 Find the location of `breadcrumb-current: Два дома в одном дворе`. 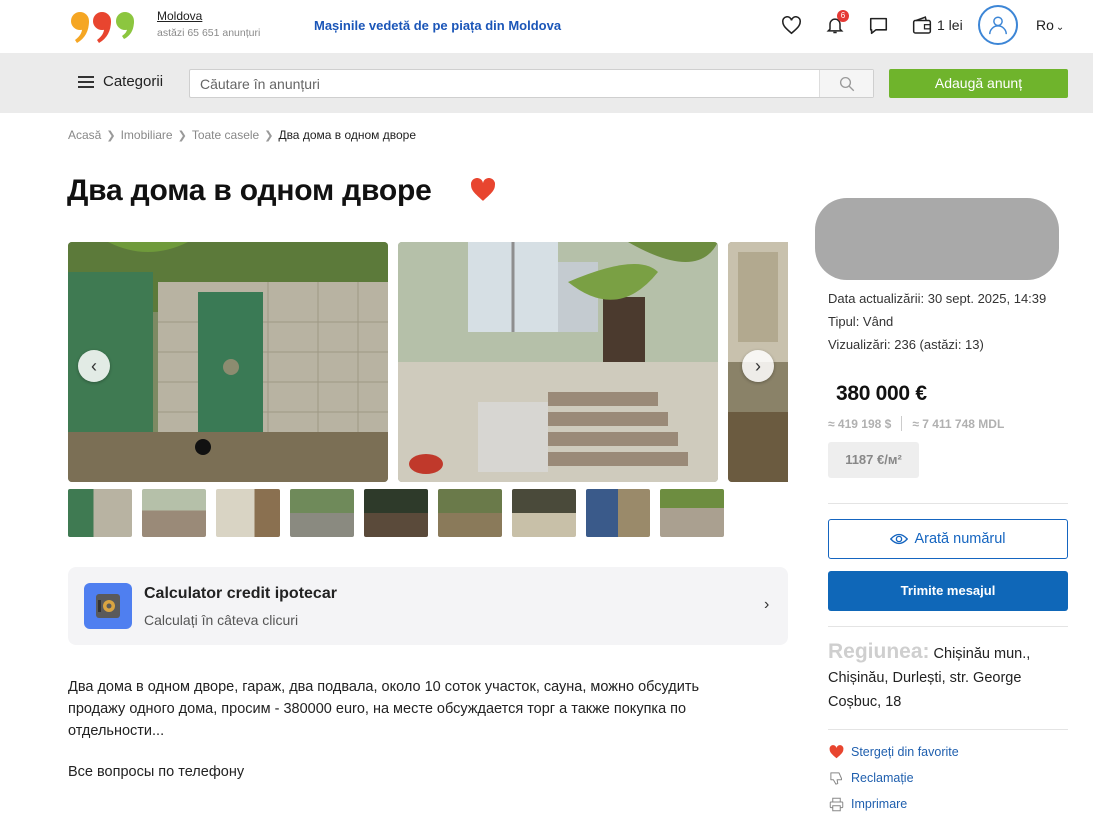

breadcrumb-current: Два дома в одном дворе is located at coordinates (347, 135).